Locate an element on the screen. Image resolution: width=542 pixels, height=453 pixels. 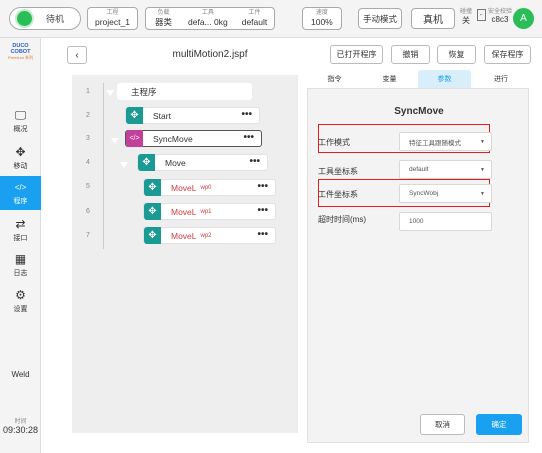
tree-node-movel: ✥ MoveL wp2 ••• is located at coordinates (209, 235).